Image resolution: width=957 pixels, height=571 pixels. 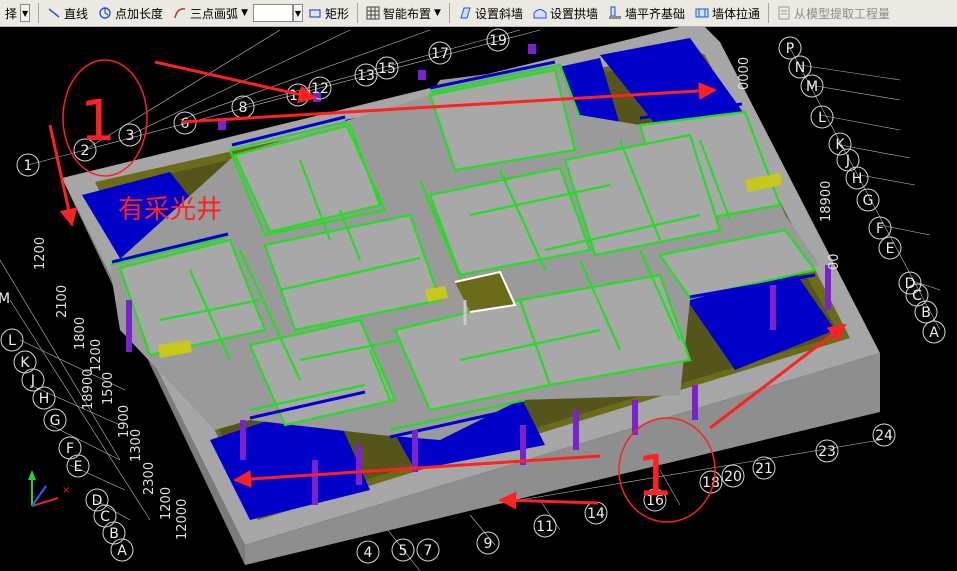 I want to click on partial-select-button: 择 ▼, so click(x=17, y=13).